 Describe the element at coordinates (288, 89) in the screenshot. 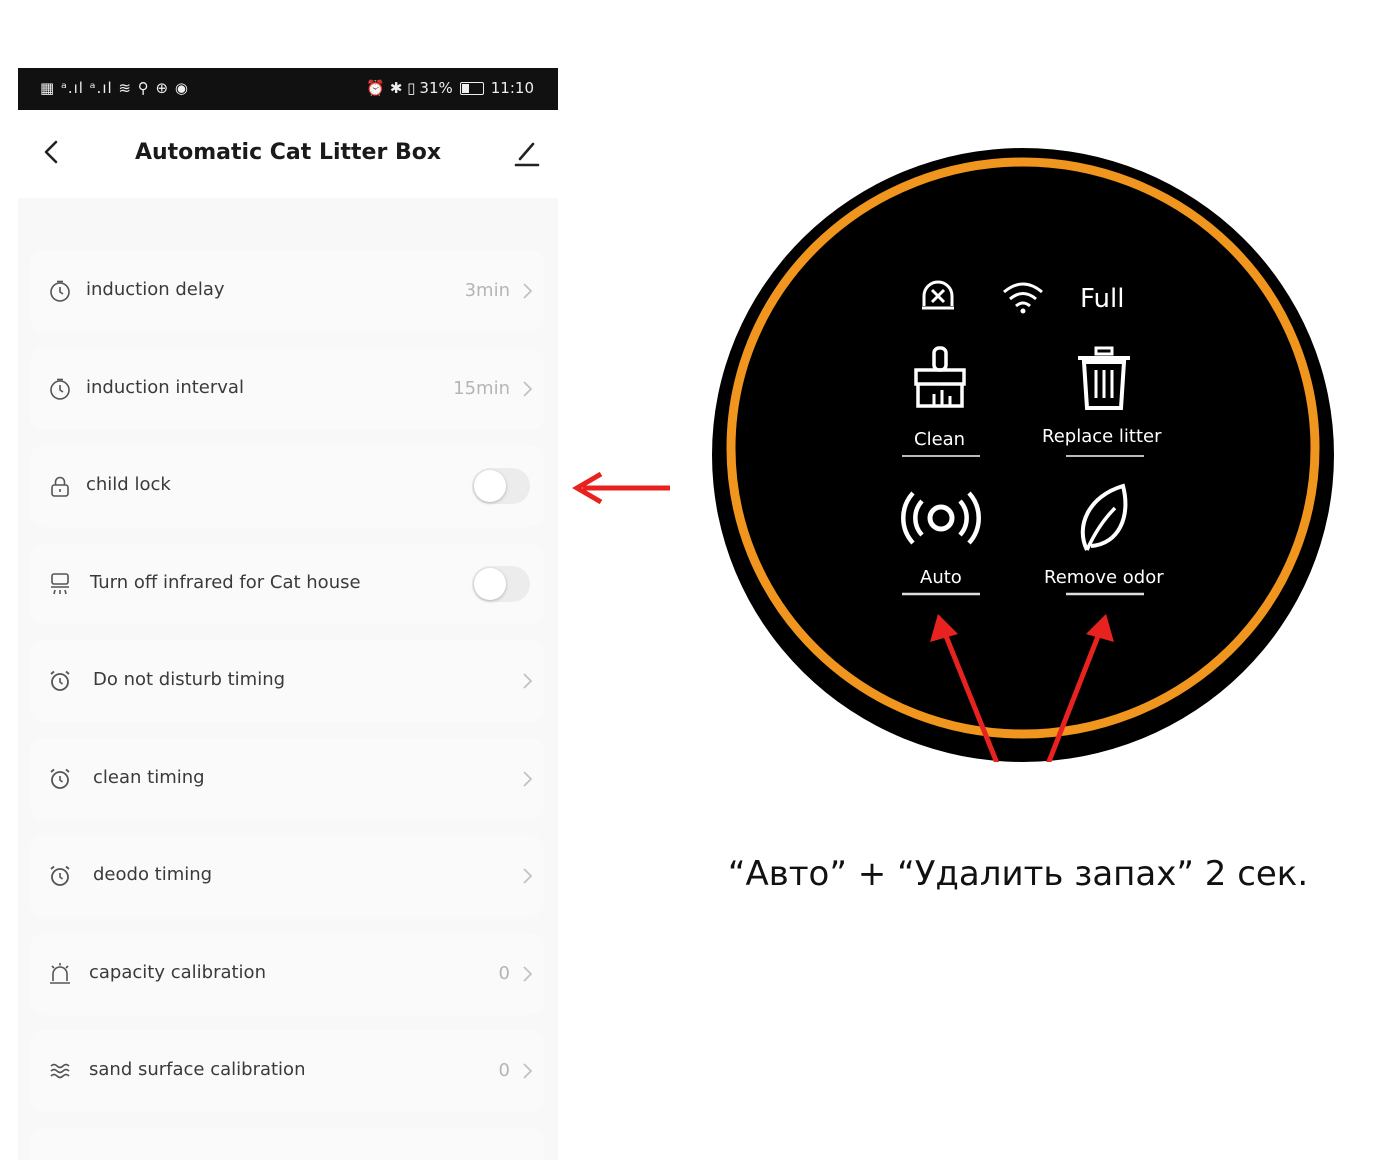

I see `status-bar: ▦ ᵃ.ıl ᵃ.ıl ≋ ⚲ ⊕ ◉ ⏰ ✱ ▯ 31% 11:10` at that location.